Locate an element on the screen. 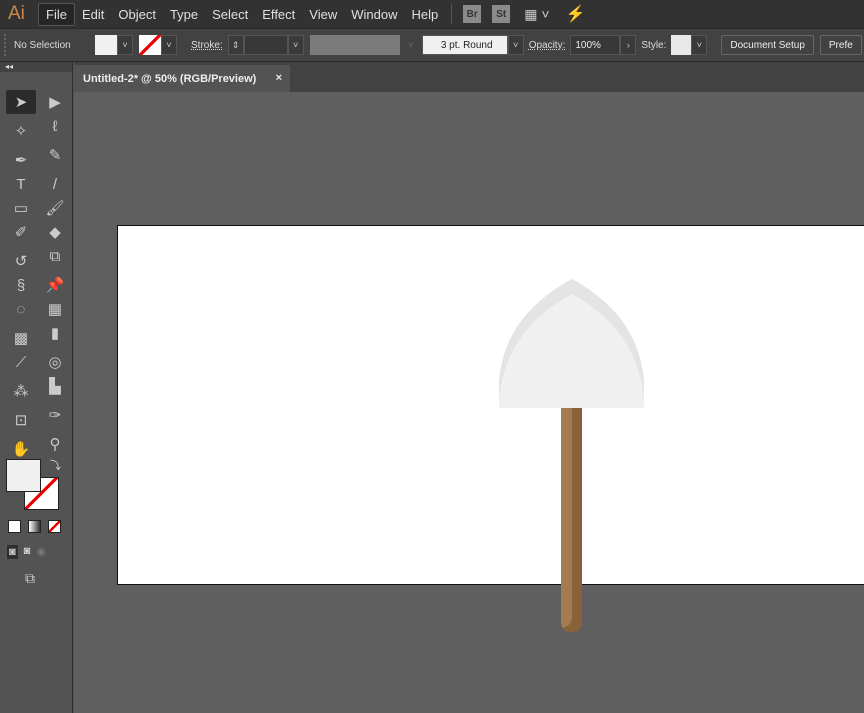 This screenshot has width=864, height=713. shovel-blade is located at coordinates (571, 351).